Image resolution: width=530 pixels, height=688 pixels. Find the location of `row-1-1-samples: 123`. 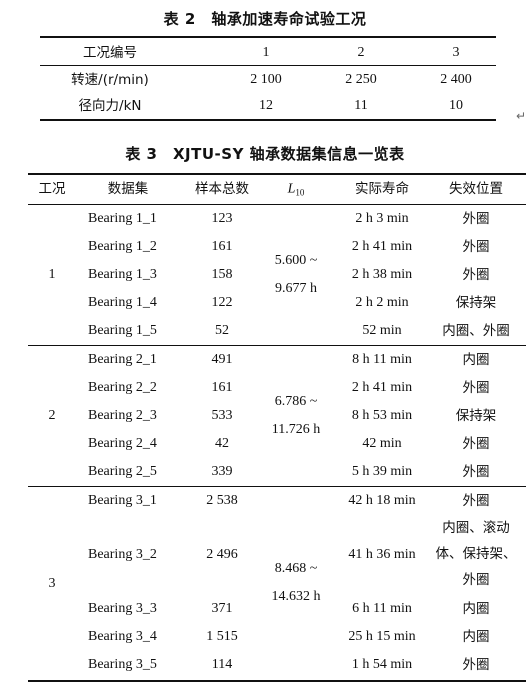

row-1-1-samples: 123 is located at coordinates (222, 218).